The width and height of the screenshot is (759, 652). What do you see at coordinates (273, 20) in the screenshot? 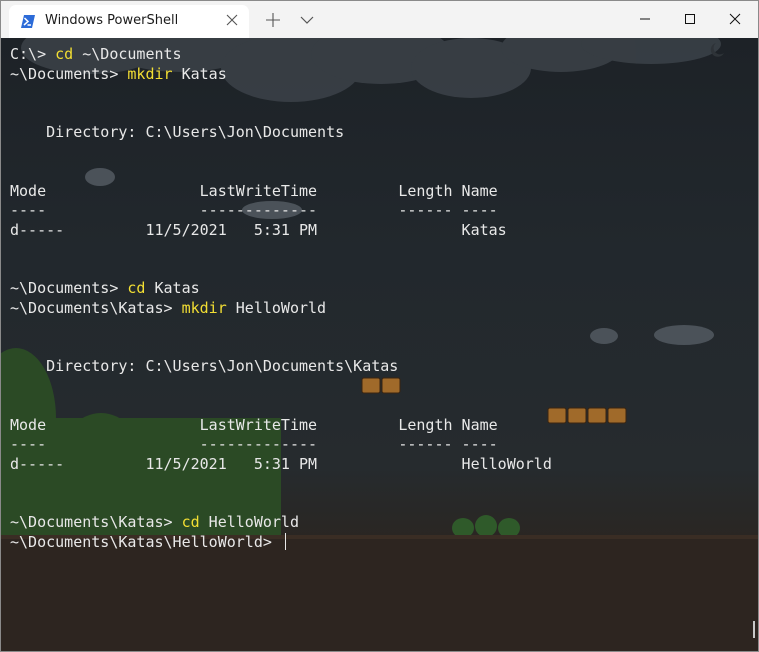
I see `new-tab-button` at bounding box center [273, 20].